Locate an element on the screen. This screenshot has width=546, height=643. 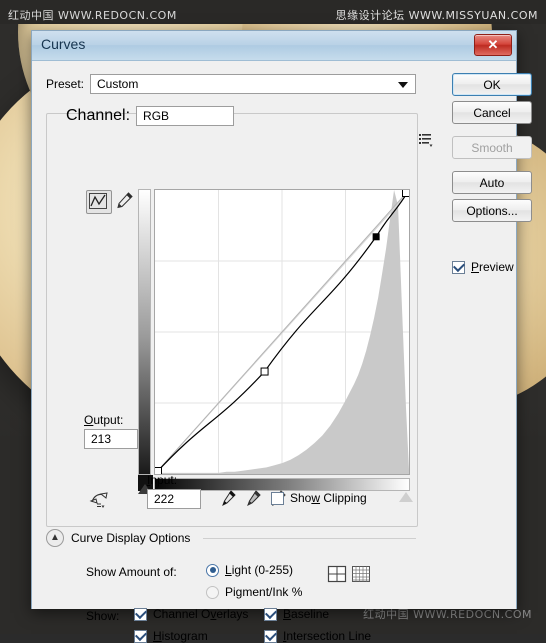
checkbox-channel-overlays-box is located at coordinates (140, 614).